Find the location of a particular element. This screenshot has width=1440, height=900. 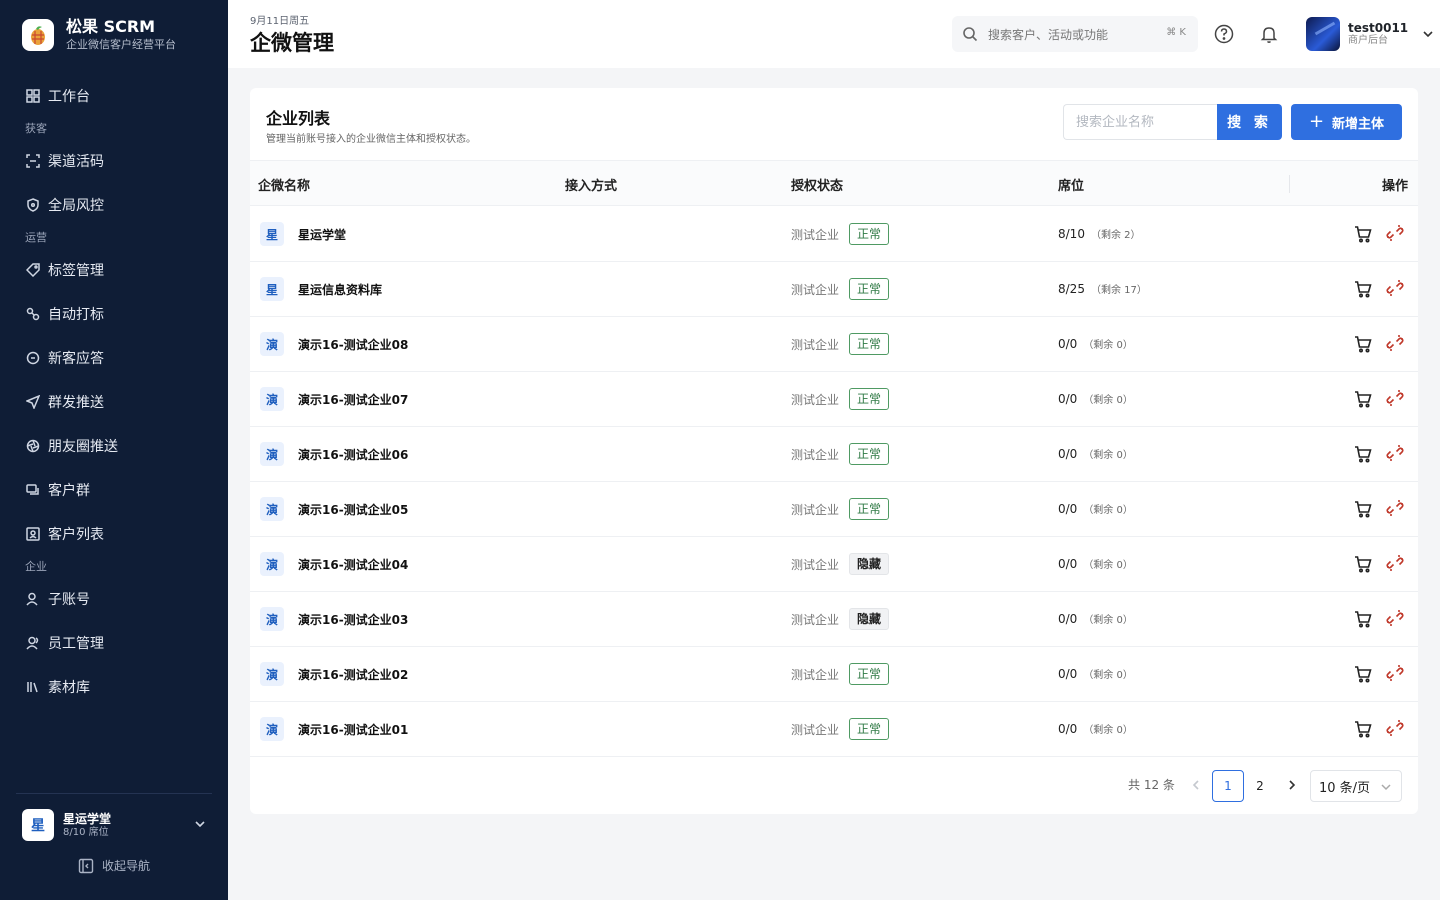

shield-icon is located at coordinates (33, 205).